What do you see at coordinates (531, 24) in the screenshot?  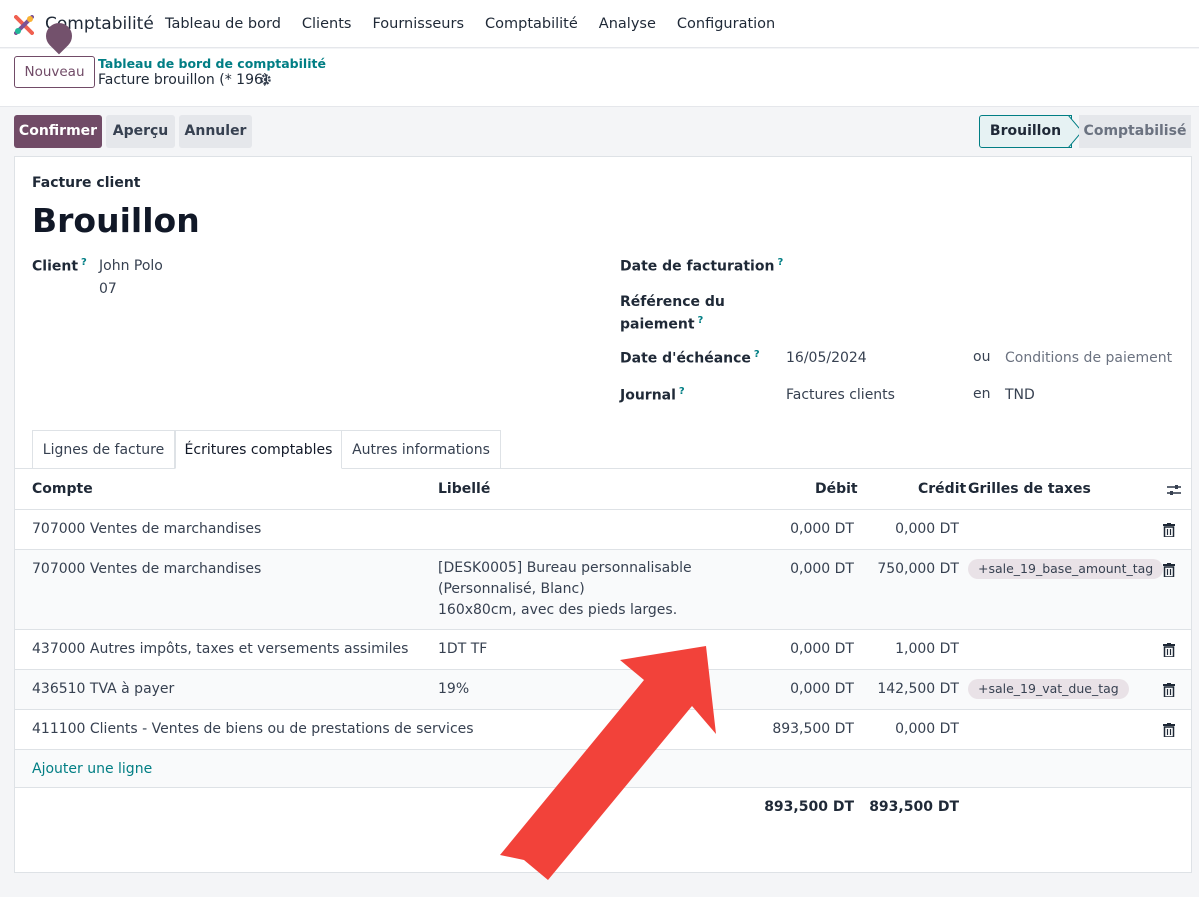 I see `menu-comptabilite: Comptabilité` at bounding box center [531, 24].